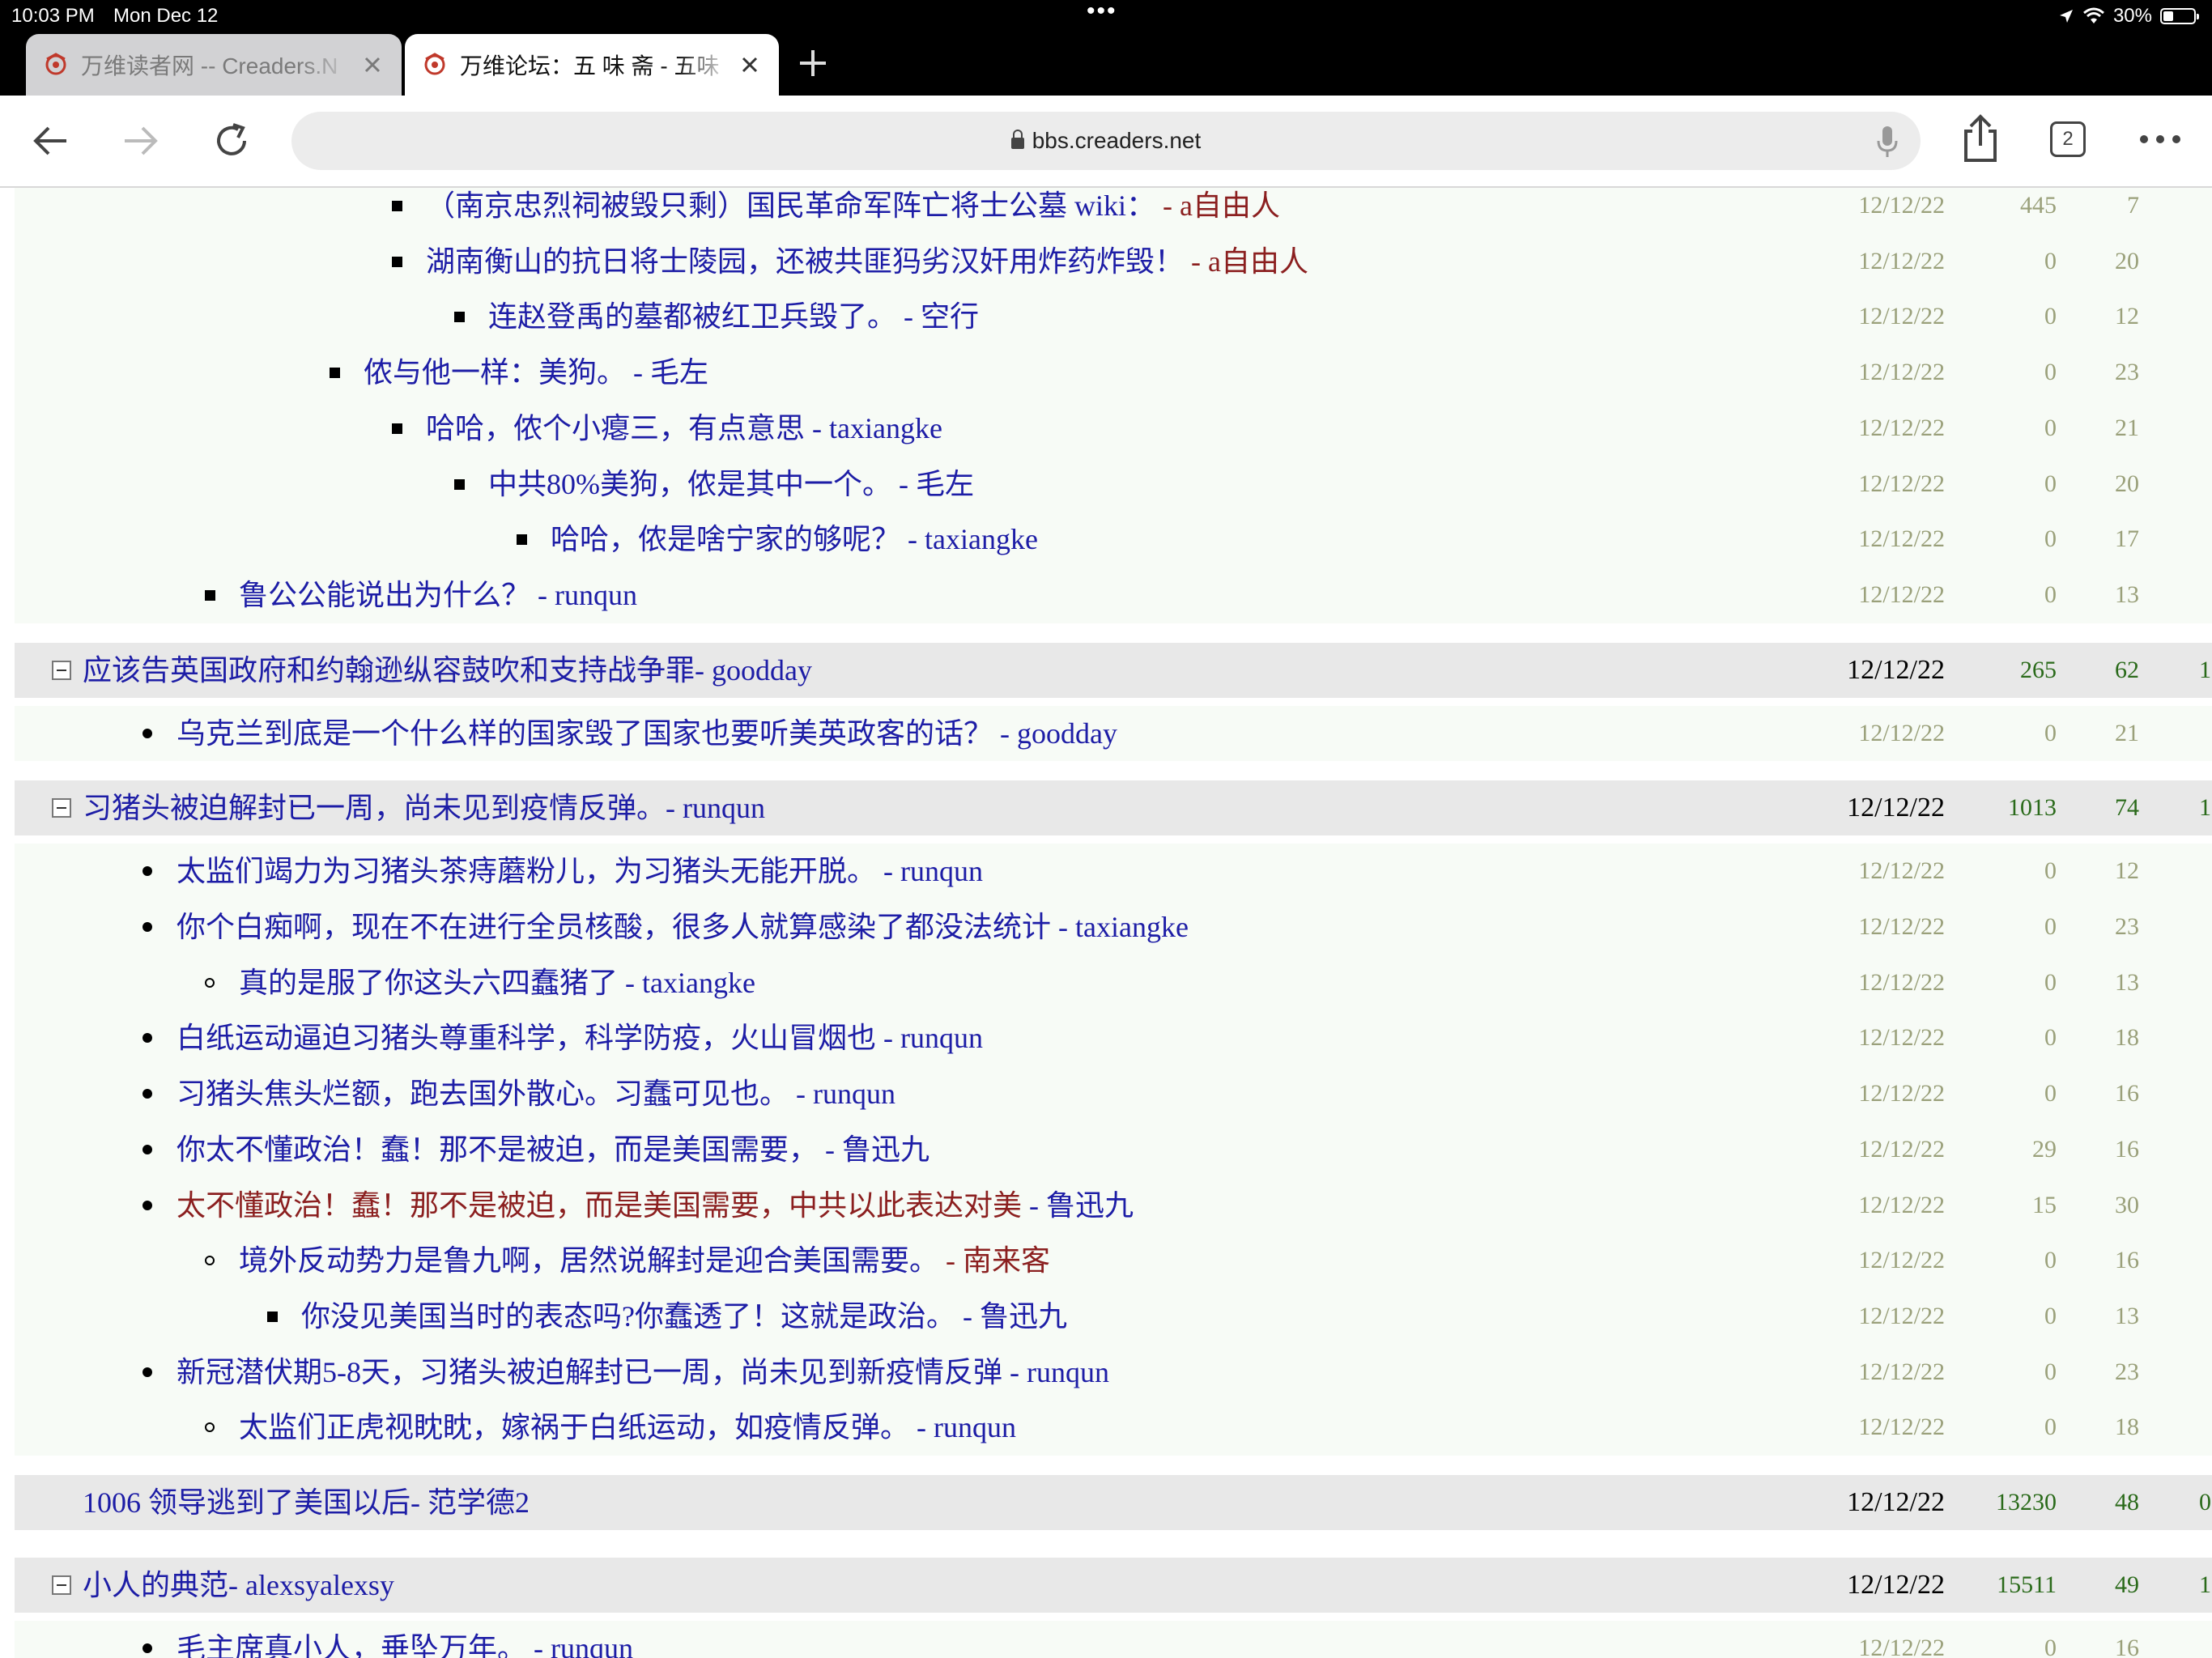 Image resolution: width=2212 pixels, height=1658 pixels. Describe the element at coordinates (210, 982) in the screenshot. I see `circle-bullet-icon` at that location.